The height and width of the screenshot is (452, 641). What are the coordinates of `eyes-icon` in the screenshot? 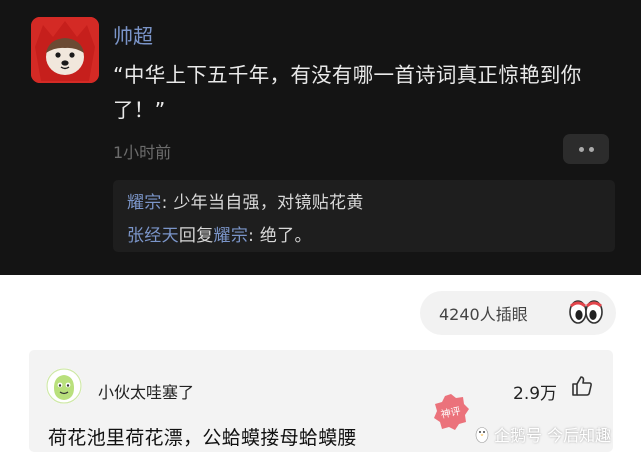 It's located at (586, 312).